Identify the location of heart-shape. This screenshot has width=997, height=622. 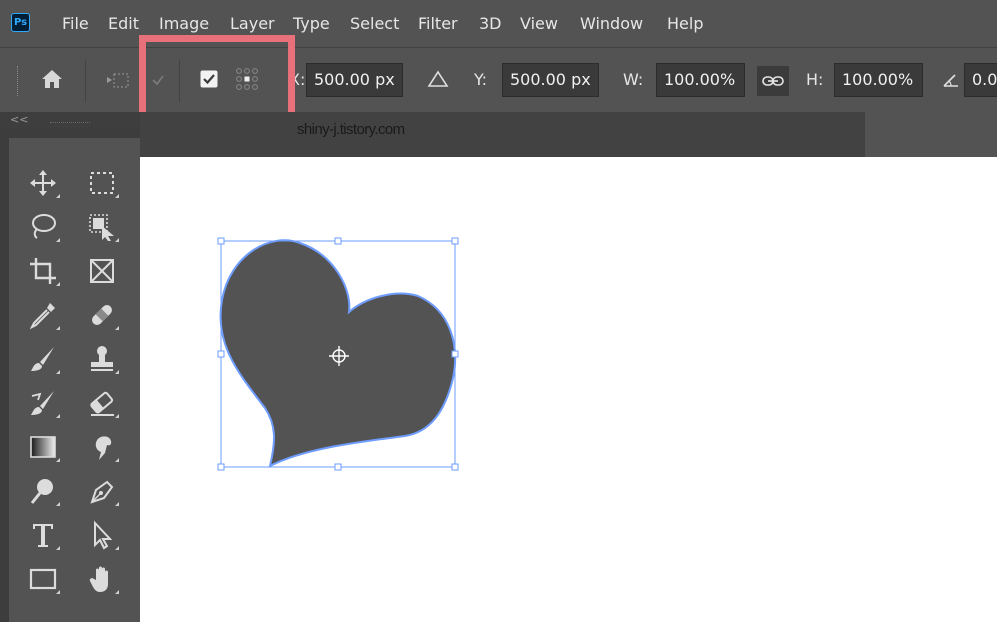
(338, 353).